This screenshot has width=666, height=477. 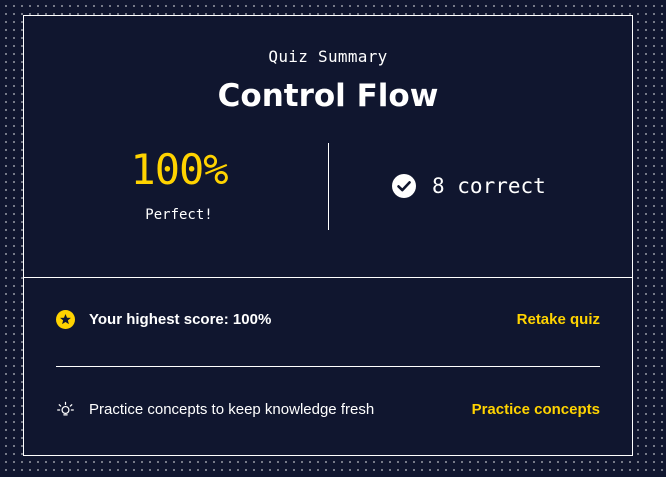 I want to click on score-percentage: 100%, so click(x=179, y=169).